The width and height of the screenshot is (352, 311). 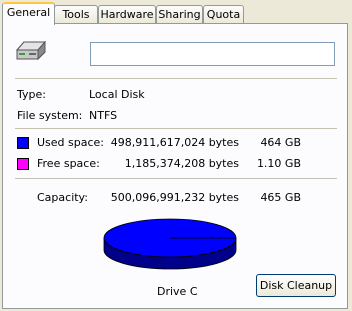 What do you see at coordinates (280, 142) in the screenshot?
I see `used-space-gb: 464 GB` at bounding box center [280, 142].